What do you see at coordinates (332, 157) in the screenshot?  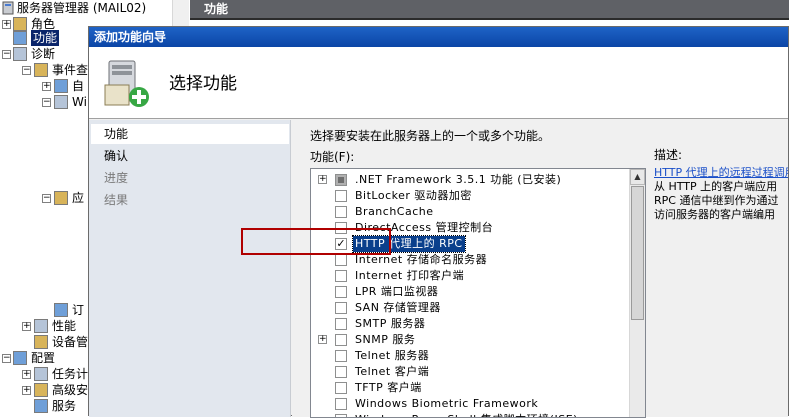 I see `features-label: 功能(F):` at bounding box center [332, 157].